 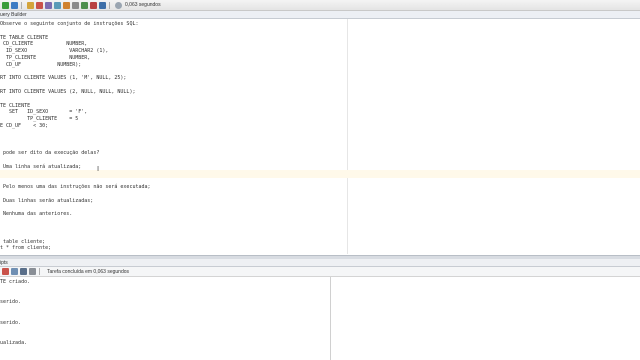 I want to click on execution-time: 0,063 segundos, so click(x=143, y=5).